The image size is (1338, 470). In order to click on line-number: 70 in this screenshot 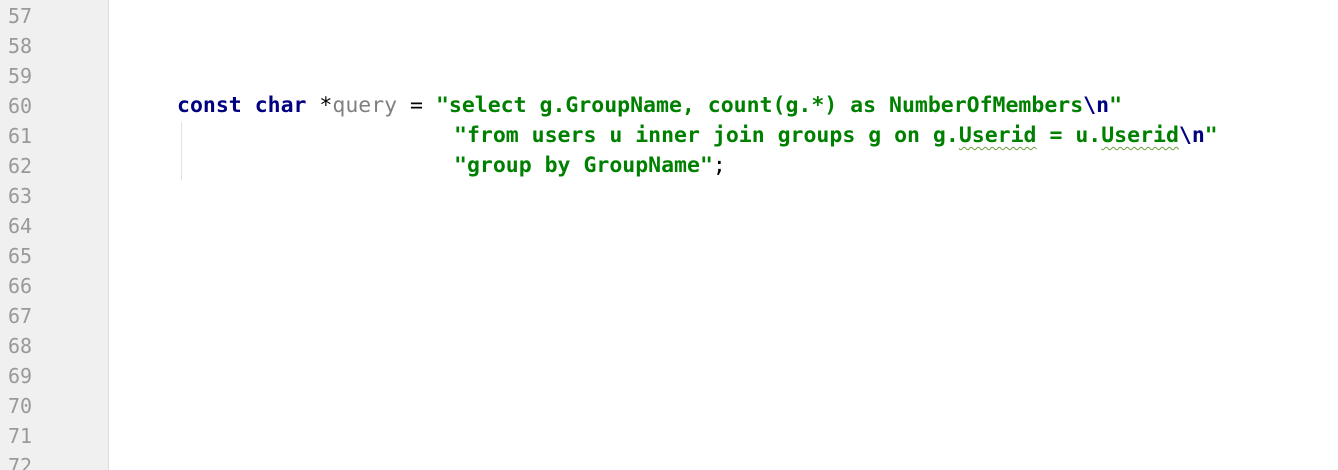, I will do `click(20, 406)`.